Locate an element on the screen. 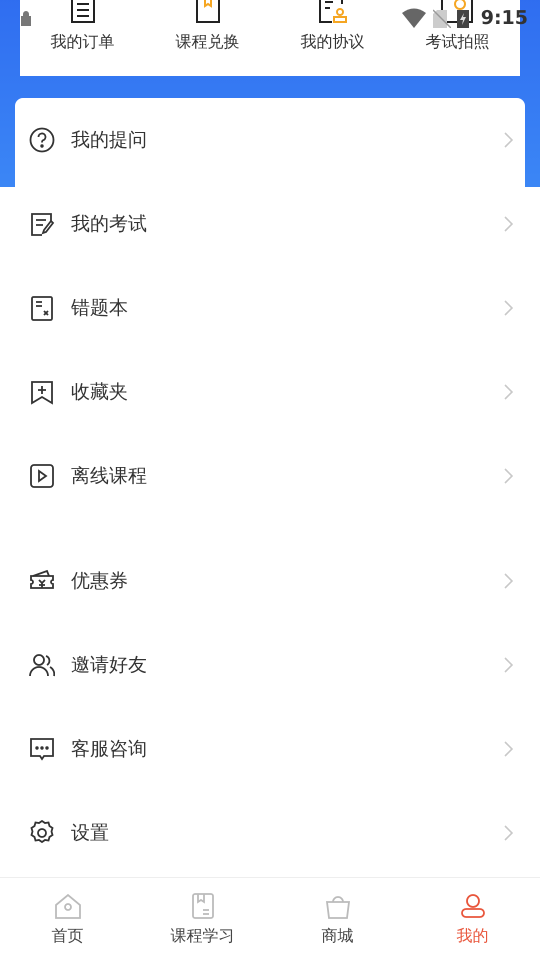 This screenshot has height=960, width=540. menu-item: 优惠券 is located at coordinates (270, 581).